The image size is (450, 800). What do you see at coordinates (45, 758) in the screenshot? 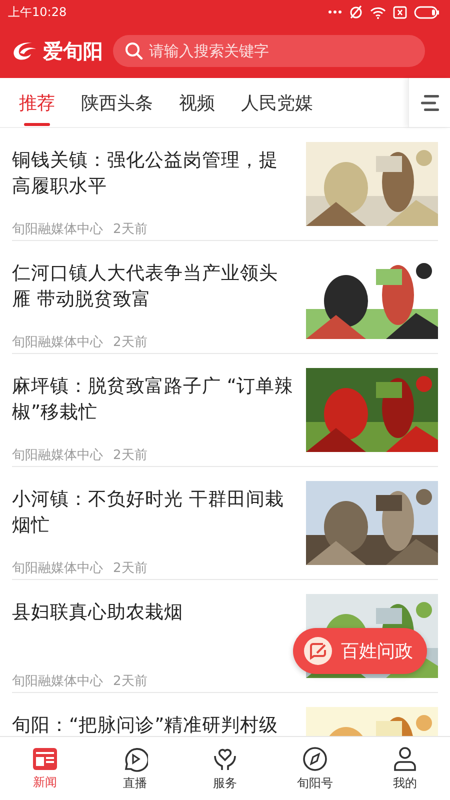
I see `newspaper-icon` at bounding box center [45, 758].